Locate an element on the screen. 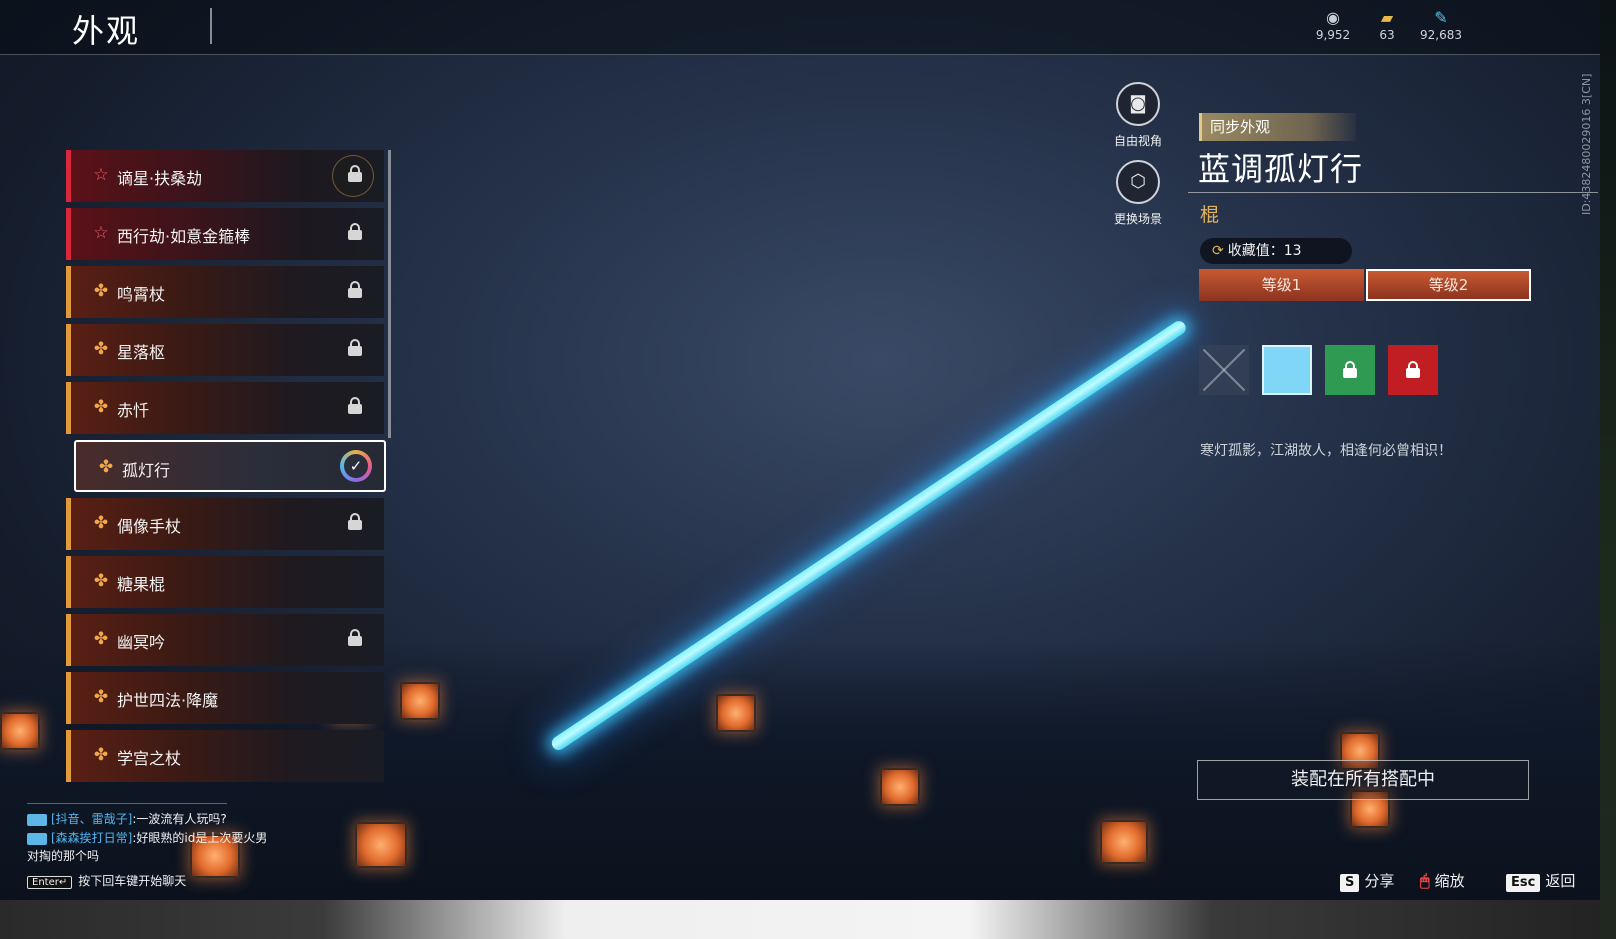 Image resolution: width=1616 pixels, height=939 pixels. list-item-label: 学宫之杖 is located at coordinates (149, 758).